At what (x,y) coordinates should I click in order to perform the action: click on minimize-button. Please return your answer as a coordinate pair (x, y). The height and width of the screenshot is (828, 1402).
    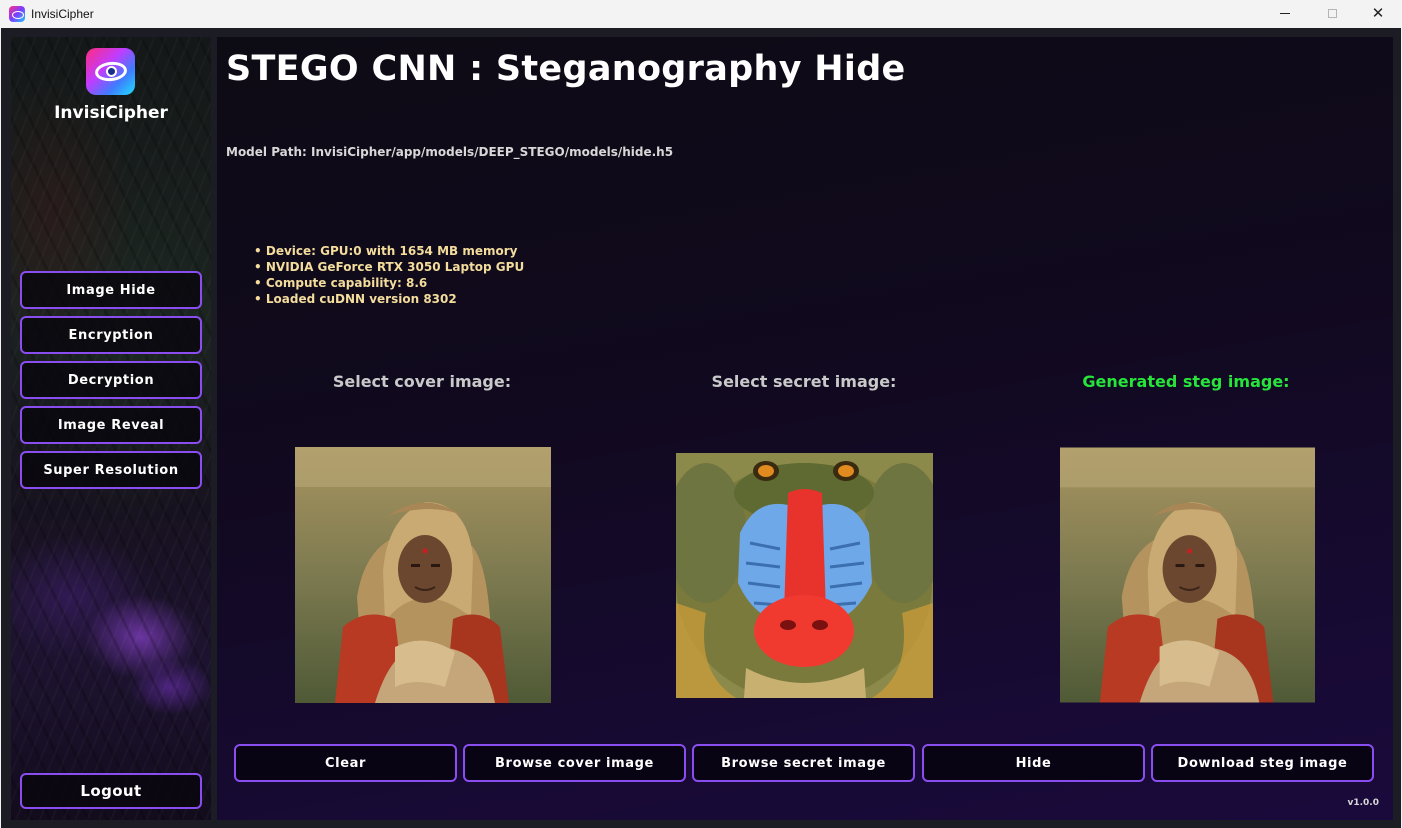
    Looking at the image, I should click on (1285, 13).